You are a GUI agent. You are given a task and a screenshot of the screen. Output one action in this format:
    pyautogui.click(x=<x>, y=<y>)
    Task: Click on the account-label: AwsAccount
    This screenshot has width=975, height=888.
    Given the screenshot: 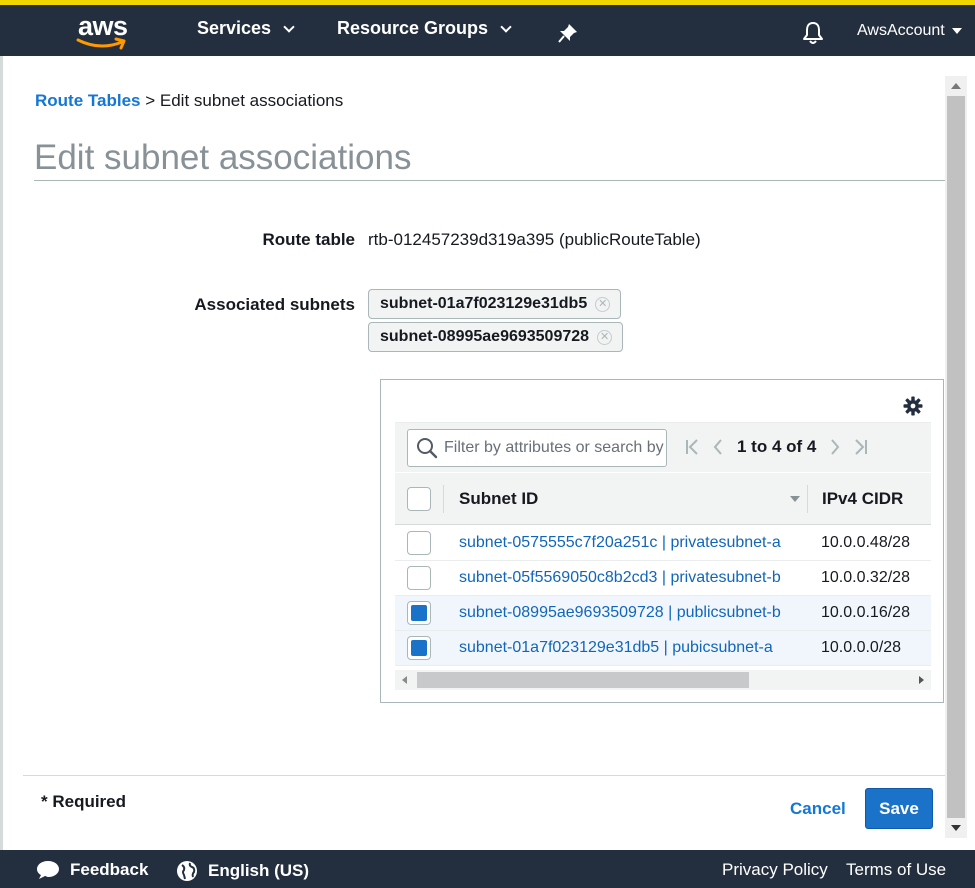 What is the action you would take?
    pyautogui.click(x=901, y=30)
    